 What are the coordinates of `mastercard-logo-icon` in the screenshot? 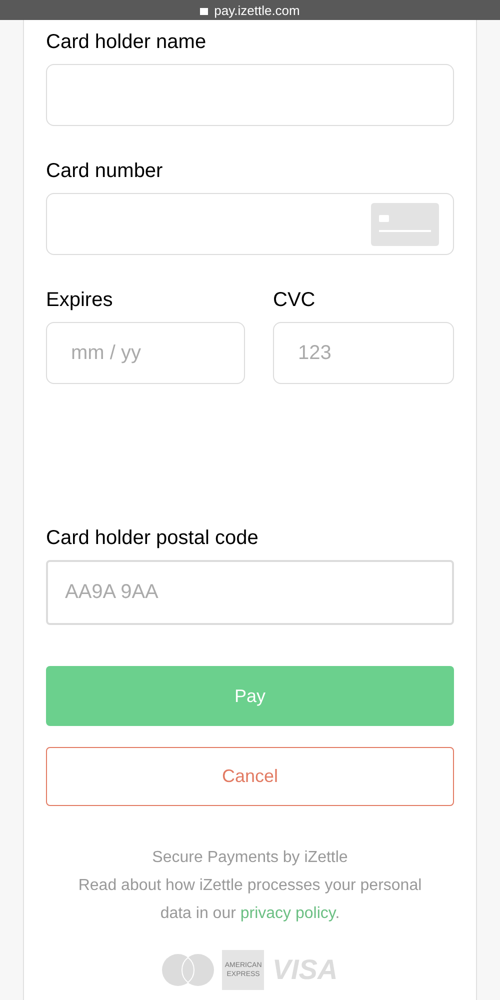 It's located at (188, 970).